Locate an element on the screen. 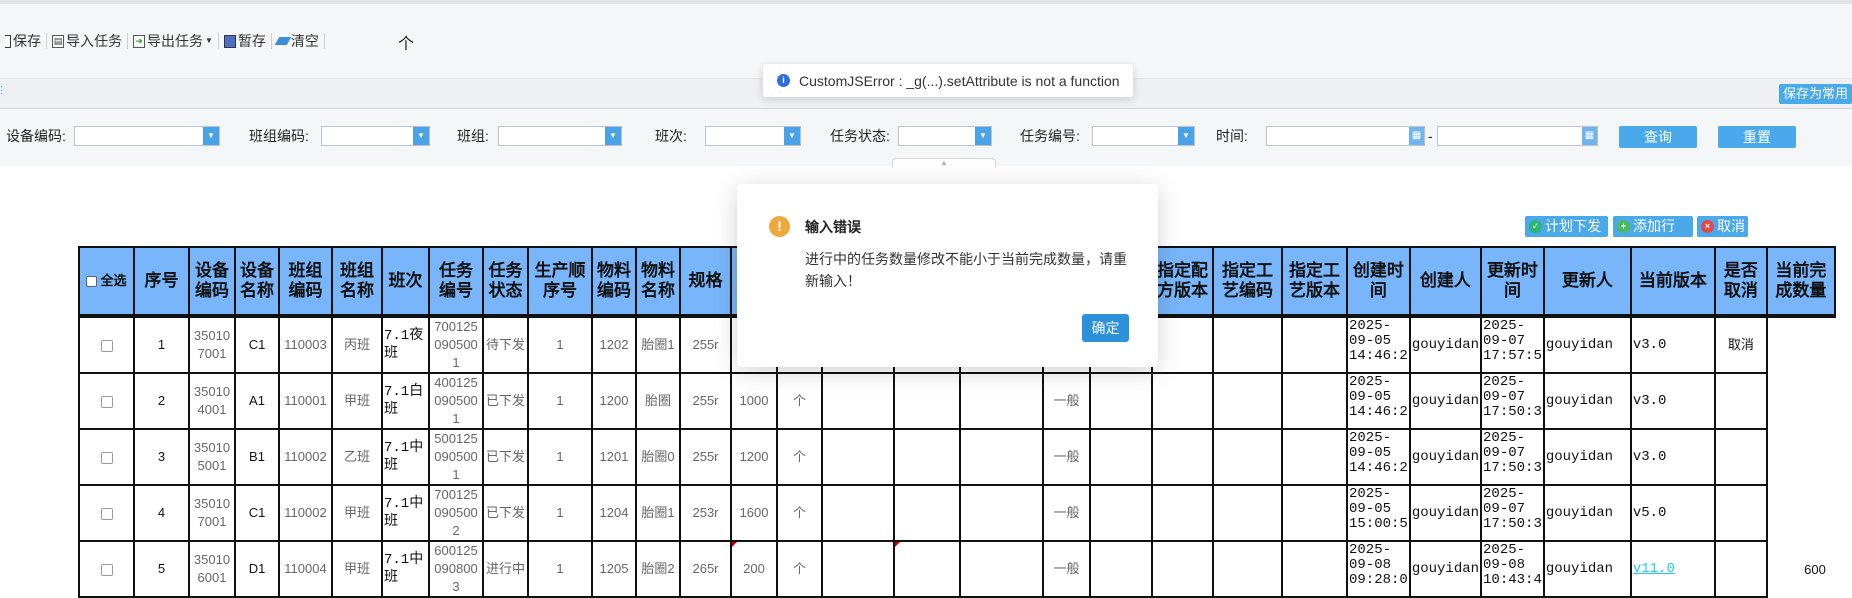 This screenshot has height=598, width=1852. table-cell: 253r is located at coordinates (706, 514).